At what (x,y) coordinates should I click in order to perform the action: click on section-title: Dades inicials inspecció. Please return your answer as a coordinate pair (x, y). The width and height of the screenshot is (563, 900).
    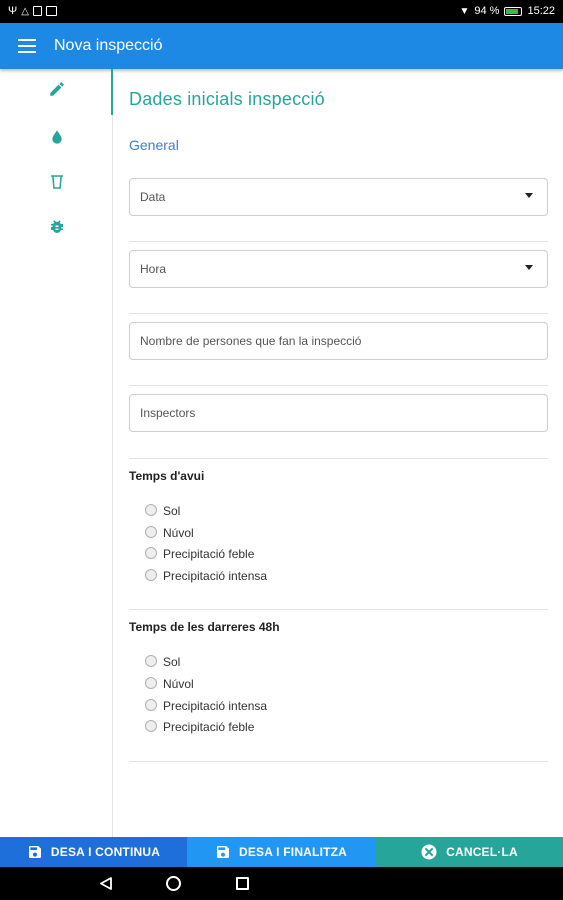
    Looking at the image, I should click on (227, 99).